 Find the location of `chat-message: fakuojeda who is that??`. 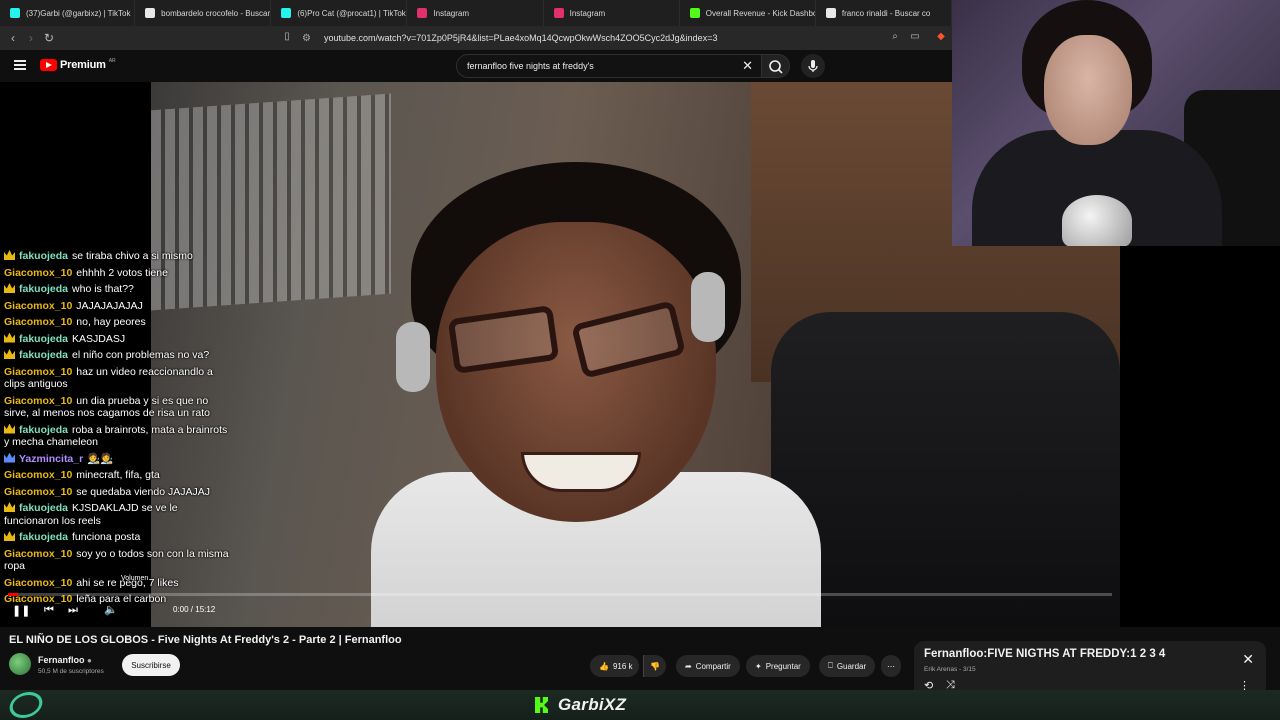

chat-message: fakuojeda who is that?? is located at coordinates (118, 289).